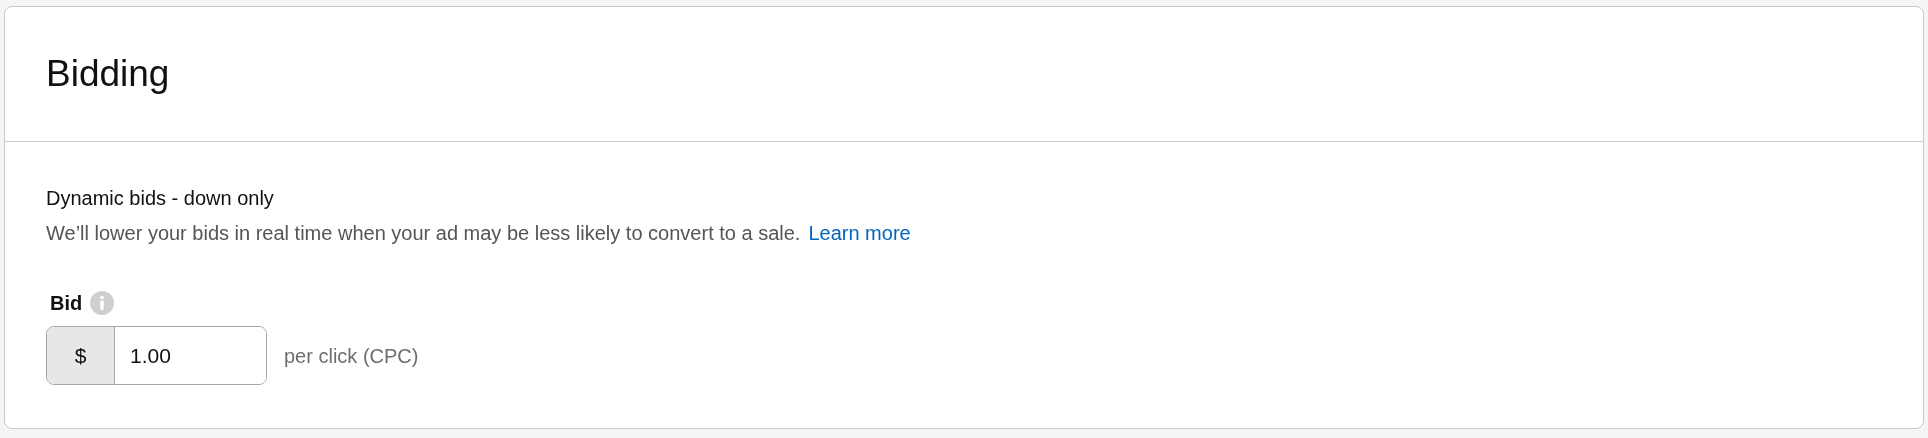 This screenshot has width=1928, height=438. What do you see at coordinates (66, 303) in the screenshot?
I see `bid-label: Bid` at bounding box center [66, 303].